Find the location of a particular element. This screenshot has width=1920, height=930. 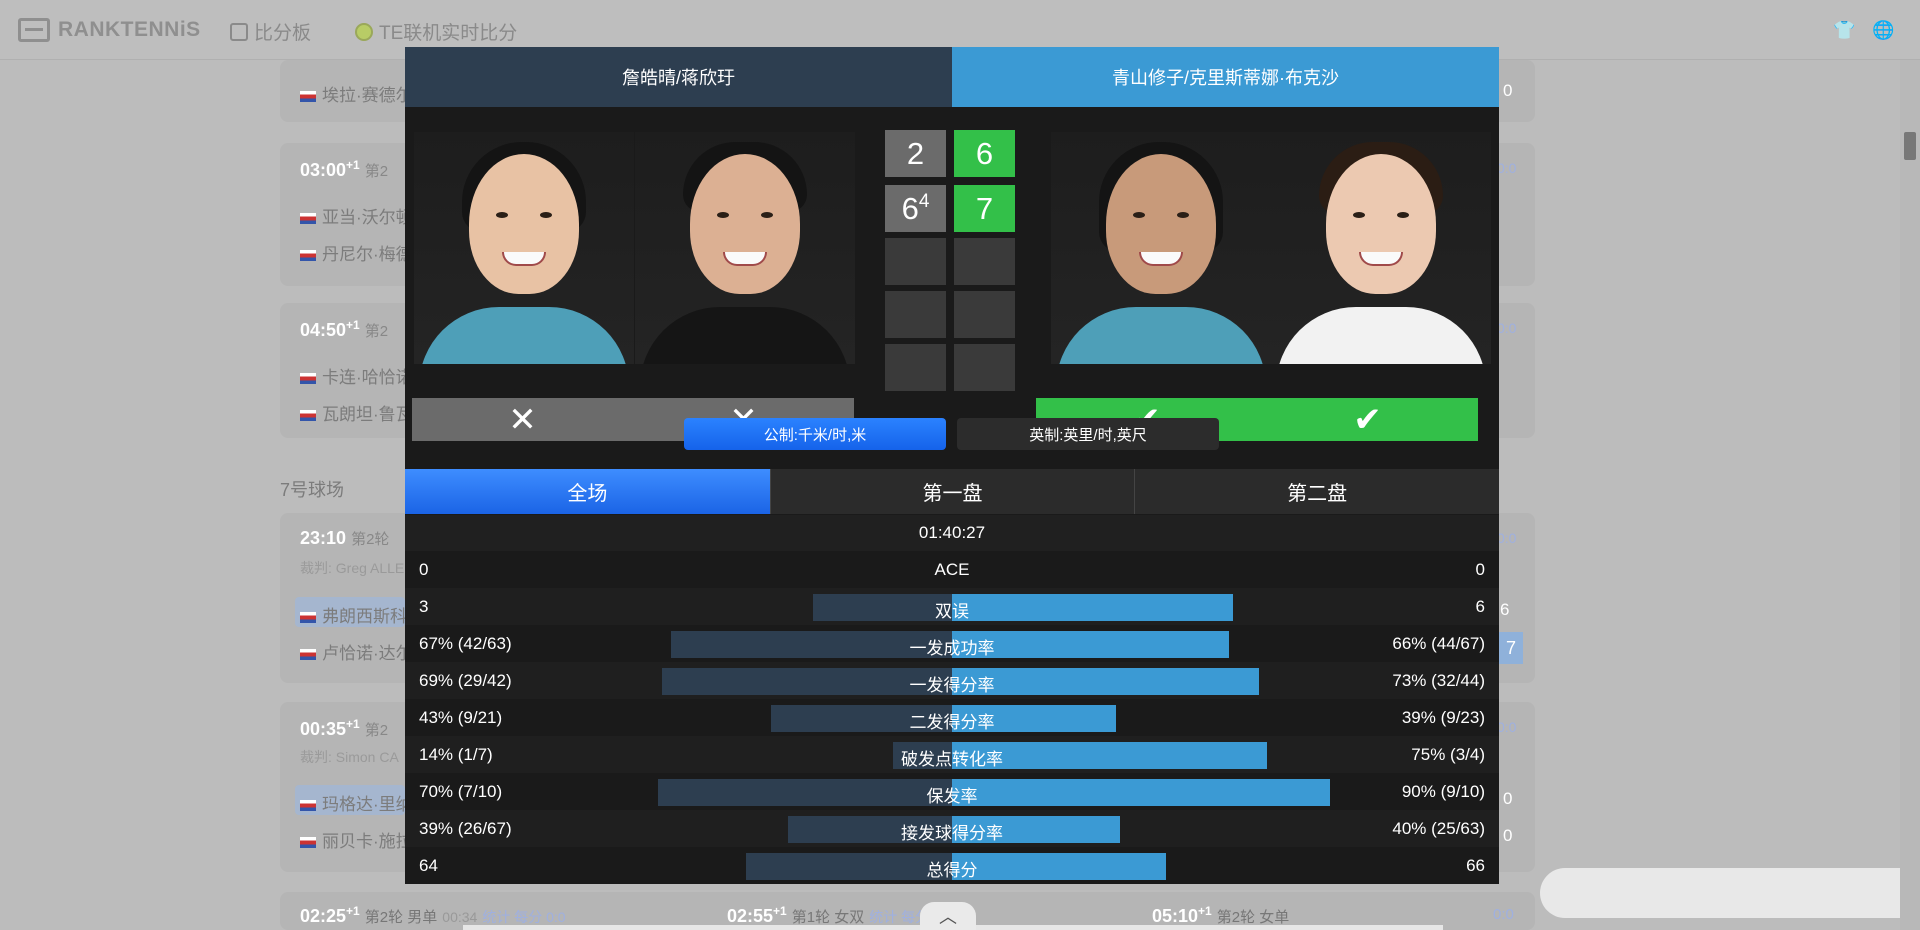

stat-row: 64 总得分 66 is located at coordinates (952, 865).